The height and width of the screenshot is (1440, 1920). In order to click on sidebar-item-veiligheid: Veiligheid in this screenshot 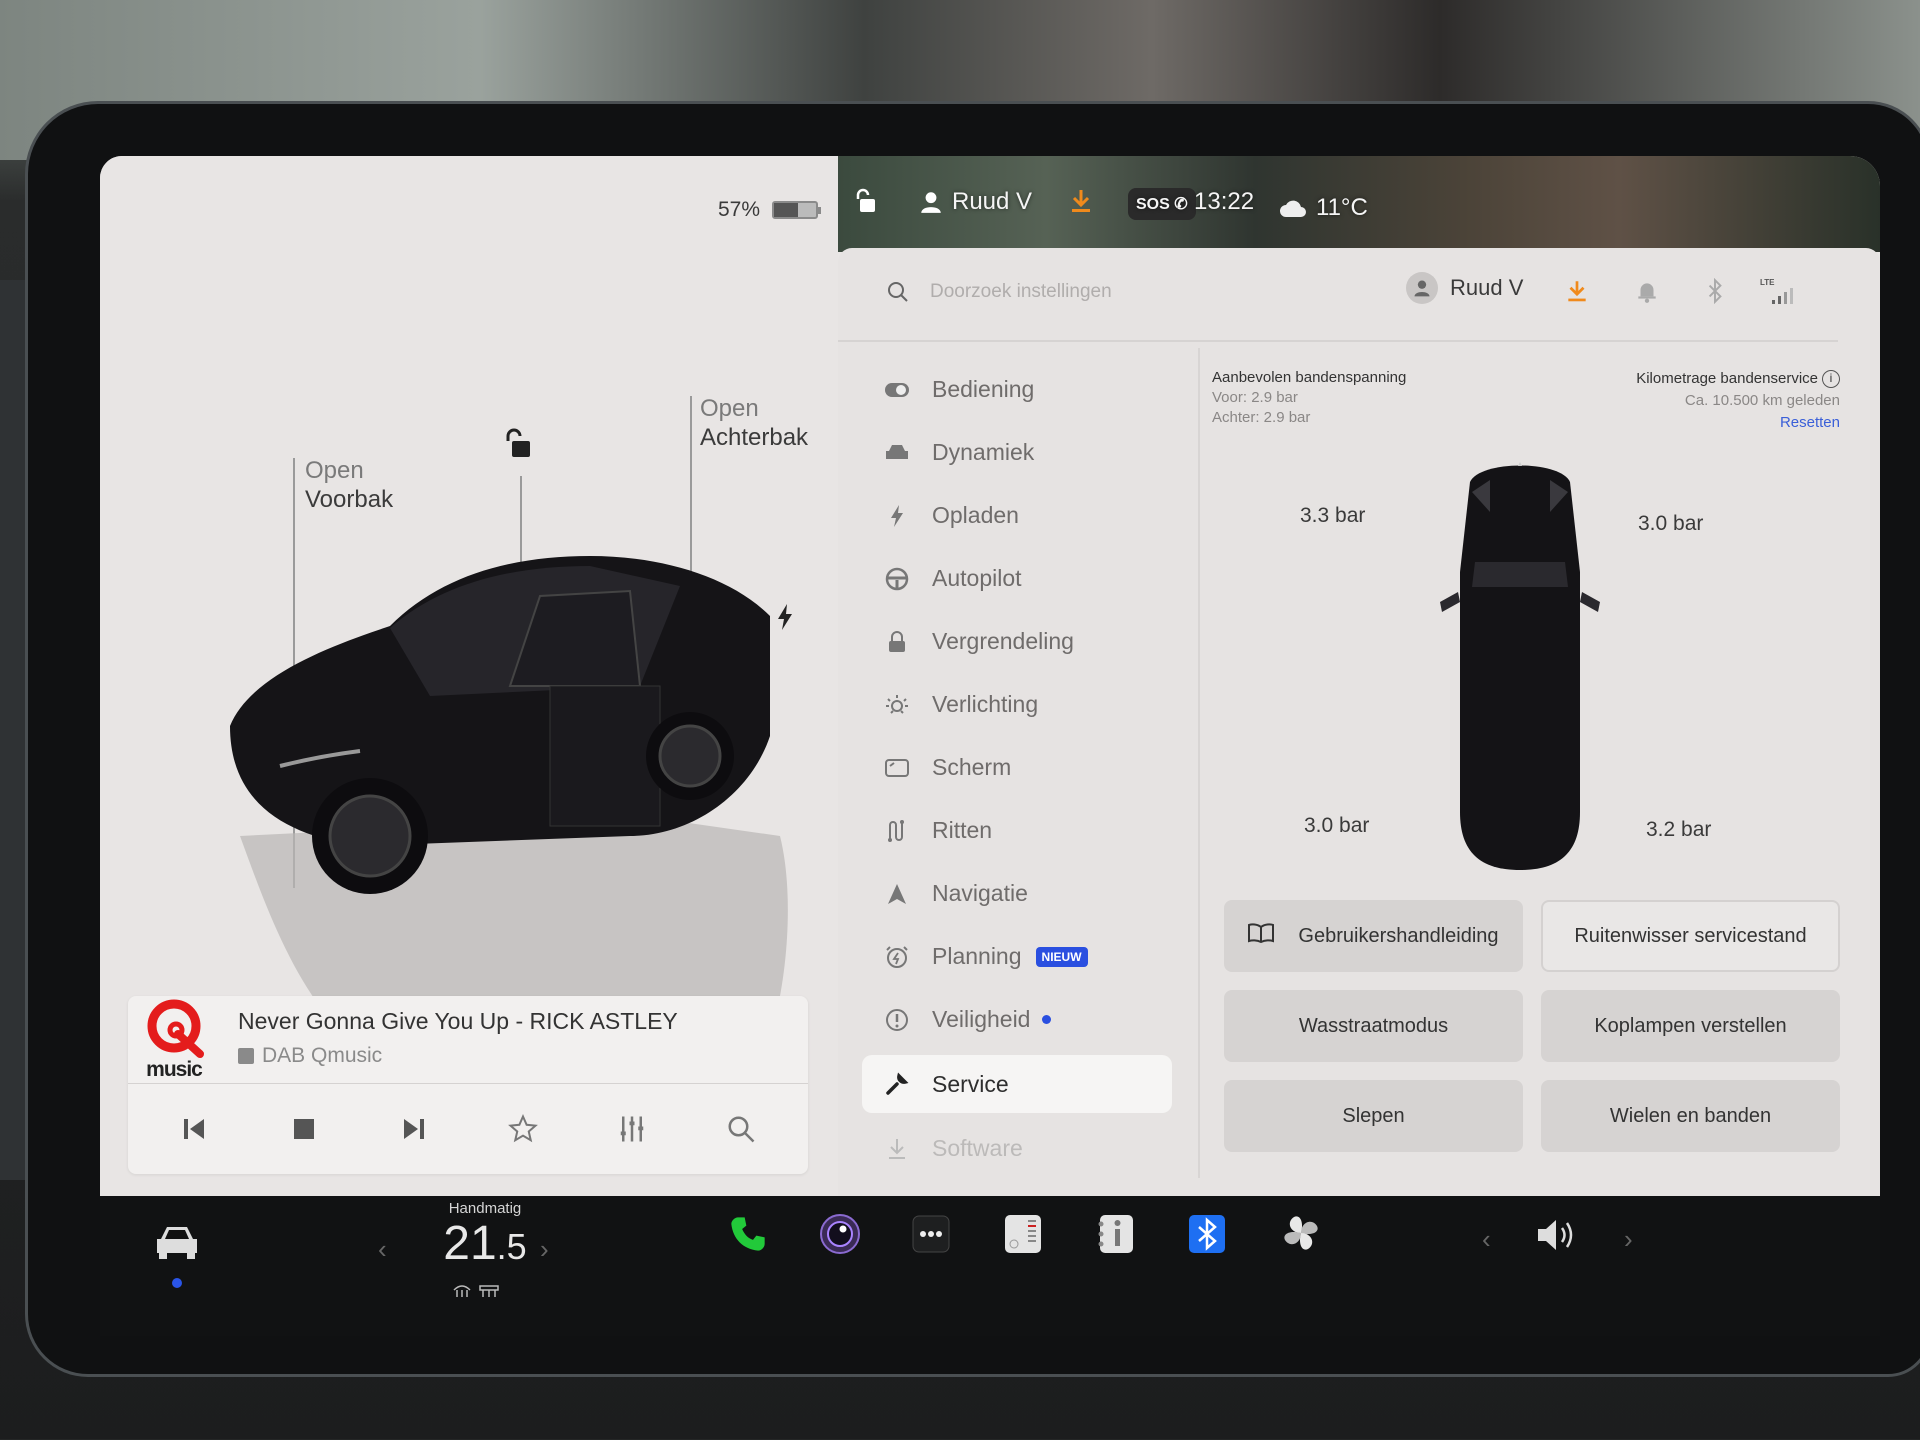, I will do `click(1017, 1019)`.